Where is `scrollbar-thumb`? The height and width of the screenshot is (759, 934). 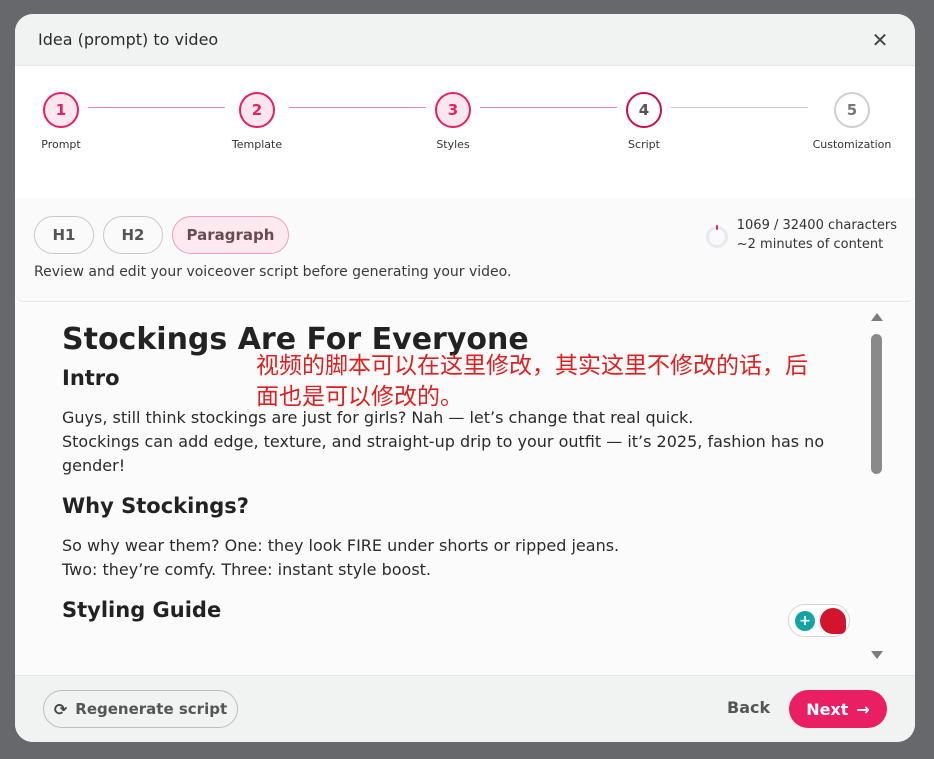 scrollbar-thumb is located at coordinates (876, 404).